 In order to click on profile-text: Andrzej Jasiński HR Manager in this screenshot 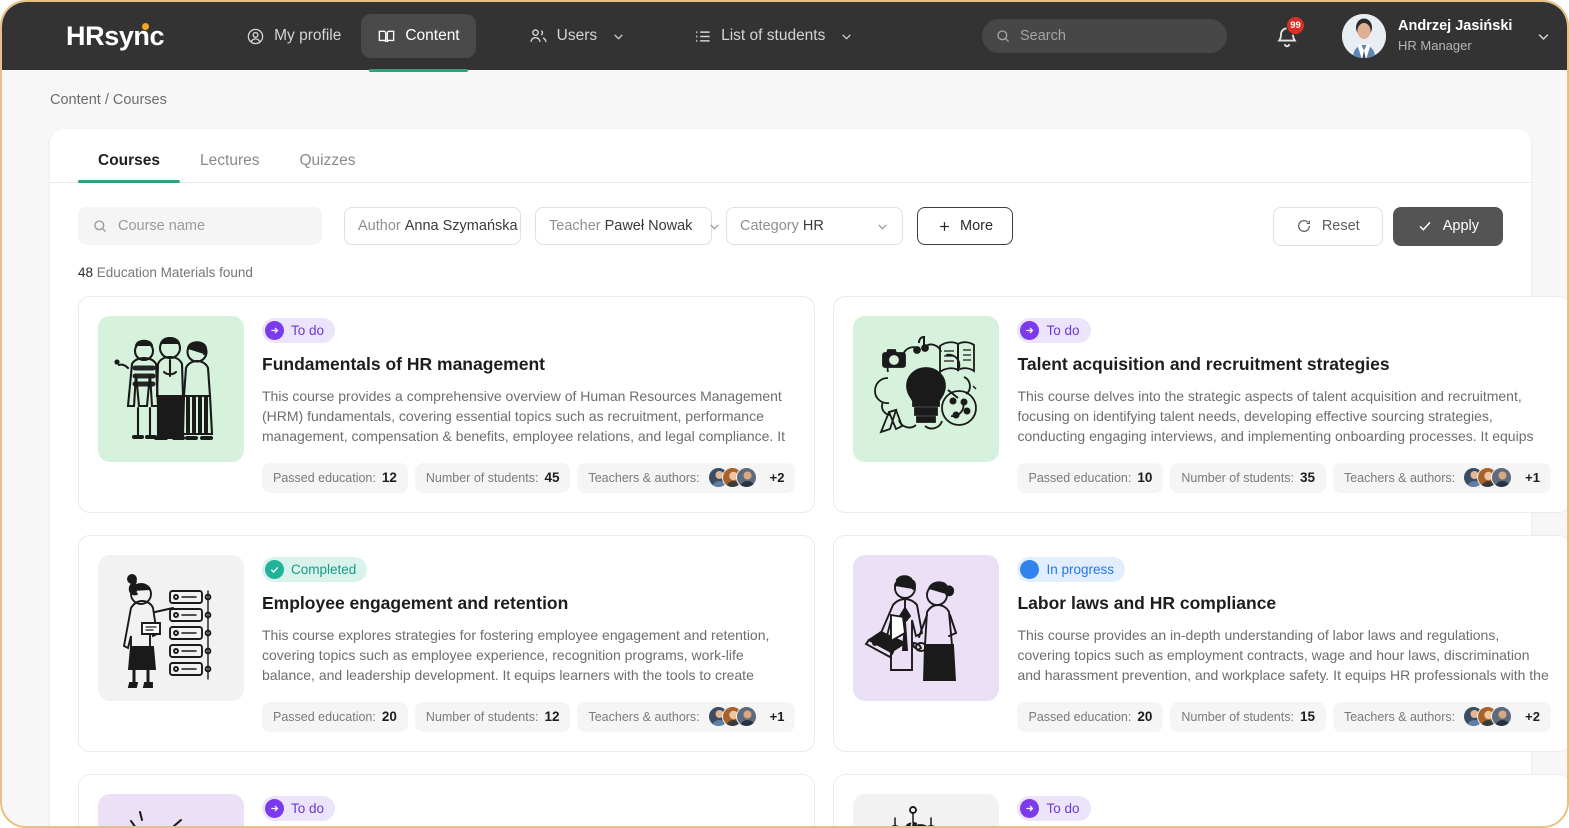, I will do `click(1455, 35)`.